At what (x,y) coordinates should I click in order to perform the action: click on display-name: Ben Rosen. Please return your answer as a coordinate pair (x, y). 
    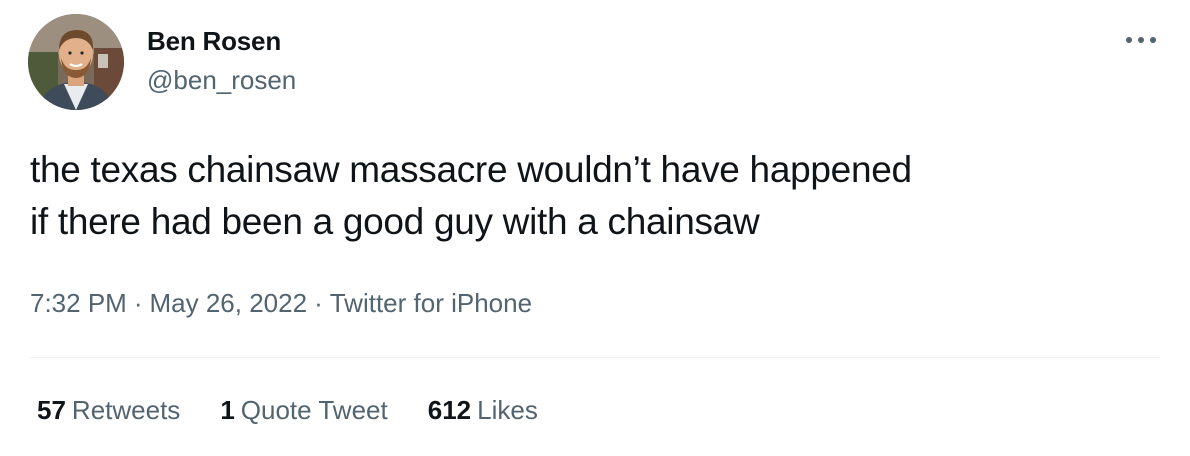
    Looking at the image, I should click on (214, 41).